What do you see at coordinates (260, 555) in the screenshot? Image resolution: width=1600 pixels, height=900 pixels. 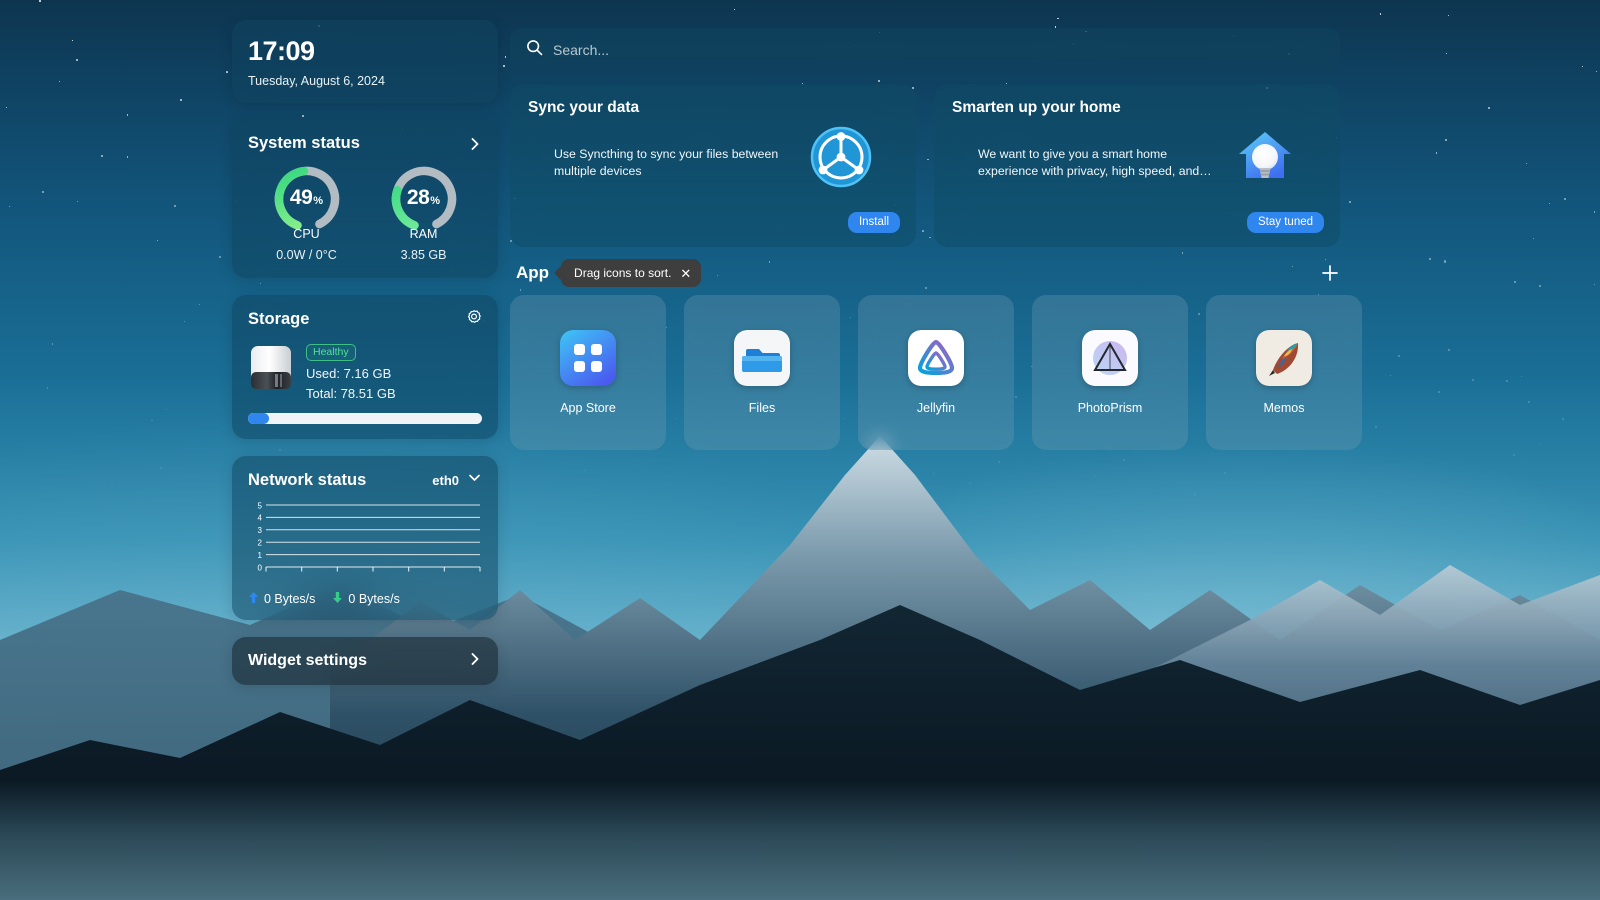 I see `svg-text: 1` at bounding box center [260, 555].